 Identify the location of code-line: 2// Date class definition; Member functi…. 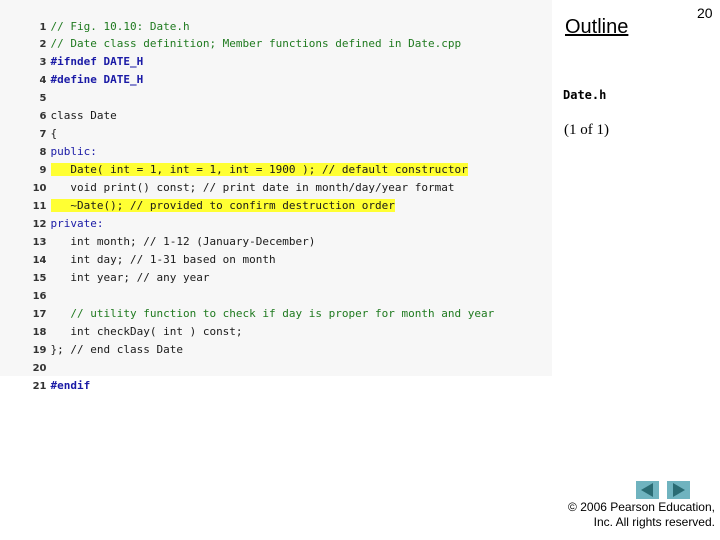
(231, 33).